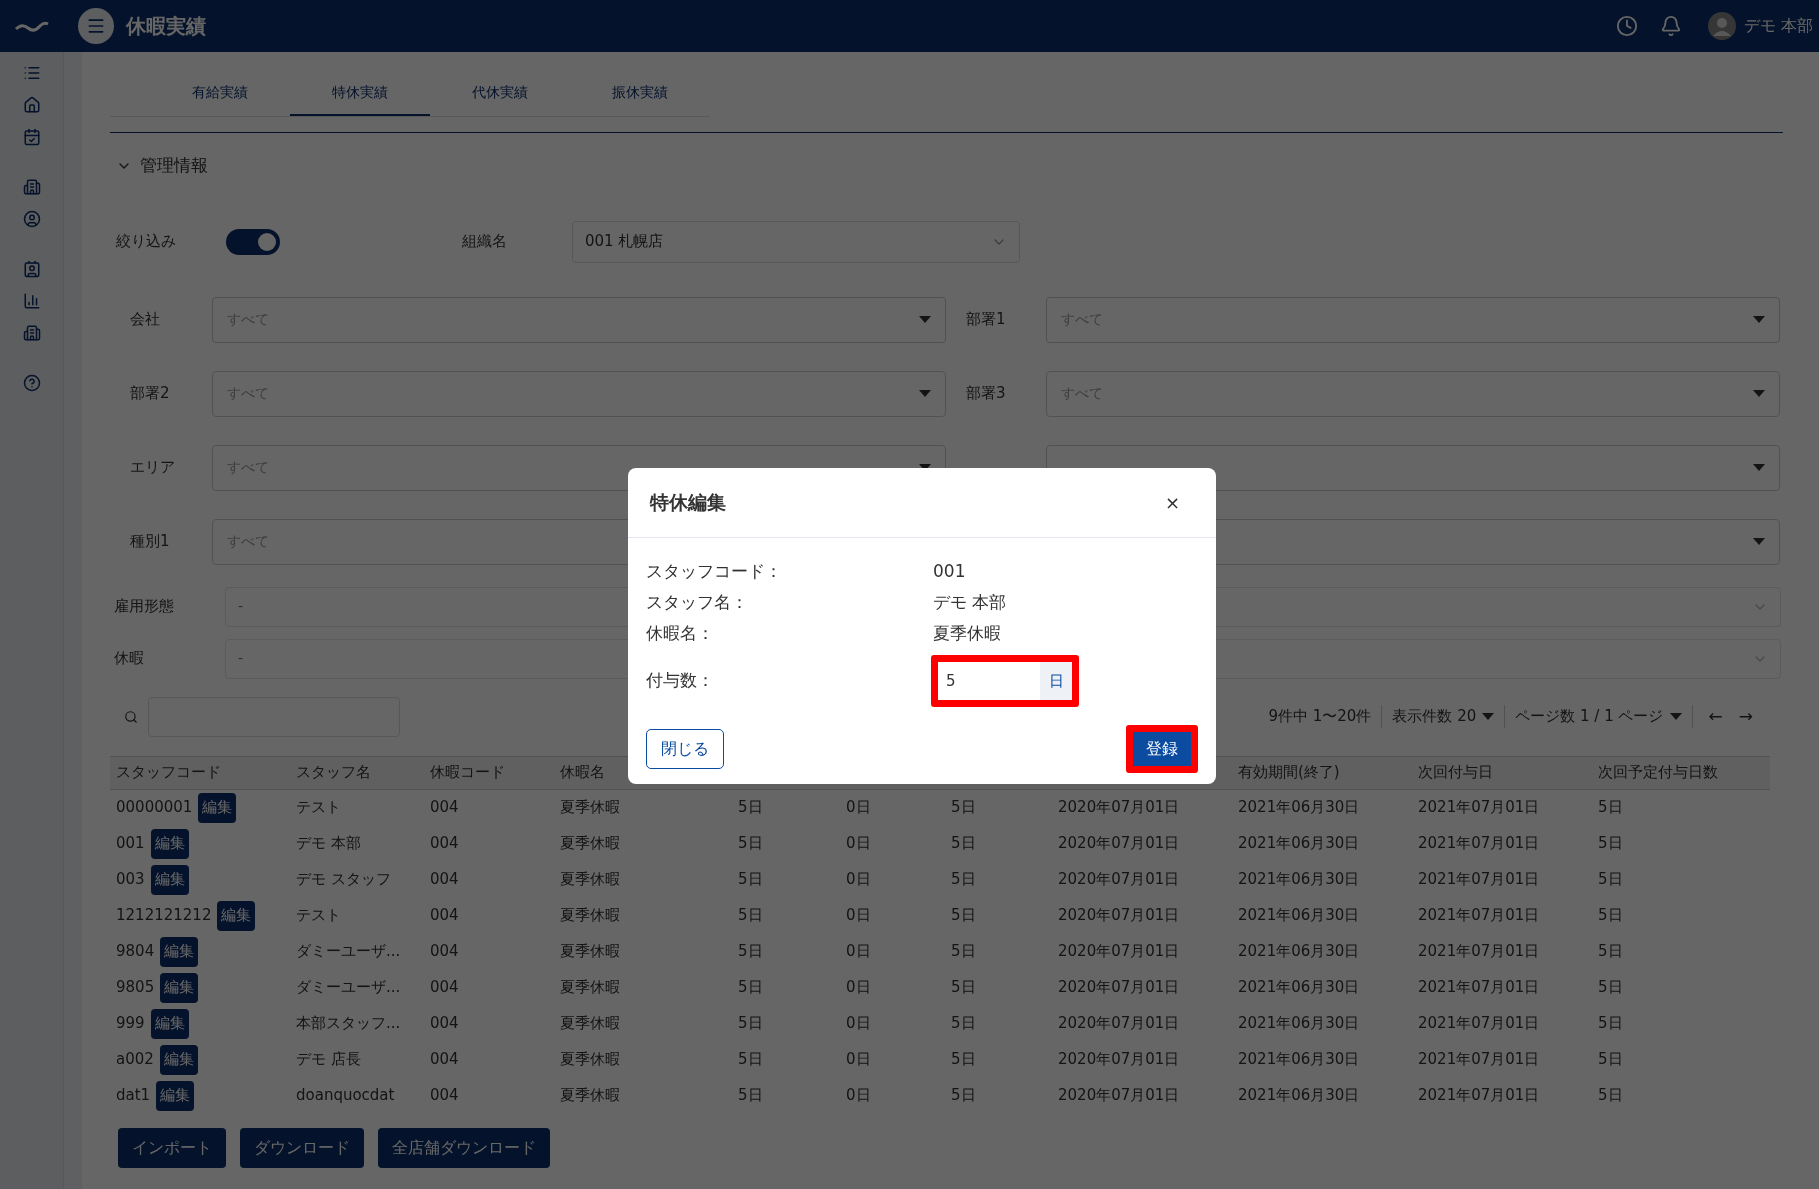 The width and height of the screenshot is (1819, 1189). Describe the element at coordinates (640, 93) in the screenshot. I see `tab: 振休実績` at that location.